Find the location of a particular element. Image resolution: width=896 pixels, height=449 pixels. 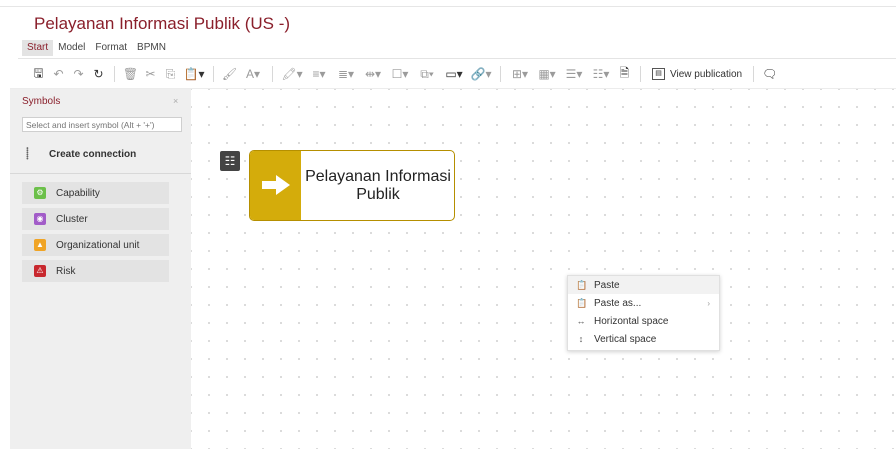

view-publication-label: View publication is located at coordinates (706, 74).